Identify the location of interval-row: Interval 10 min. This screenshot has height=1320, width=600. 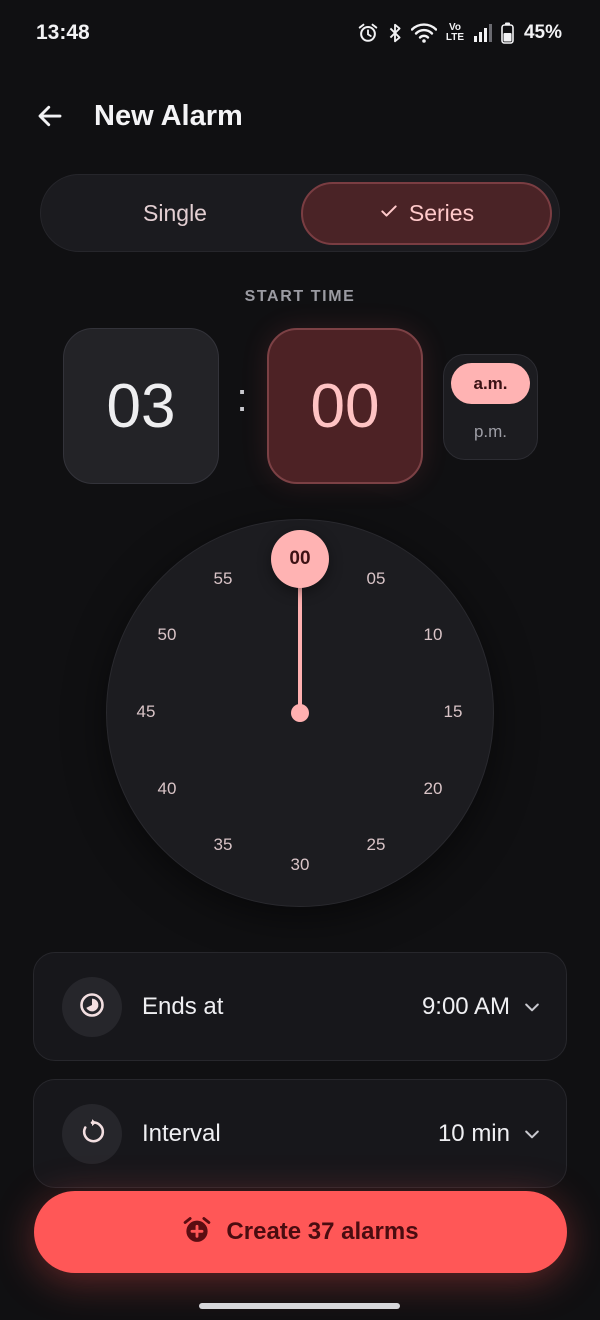
(300, 1133).